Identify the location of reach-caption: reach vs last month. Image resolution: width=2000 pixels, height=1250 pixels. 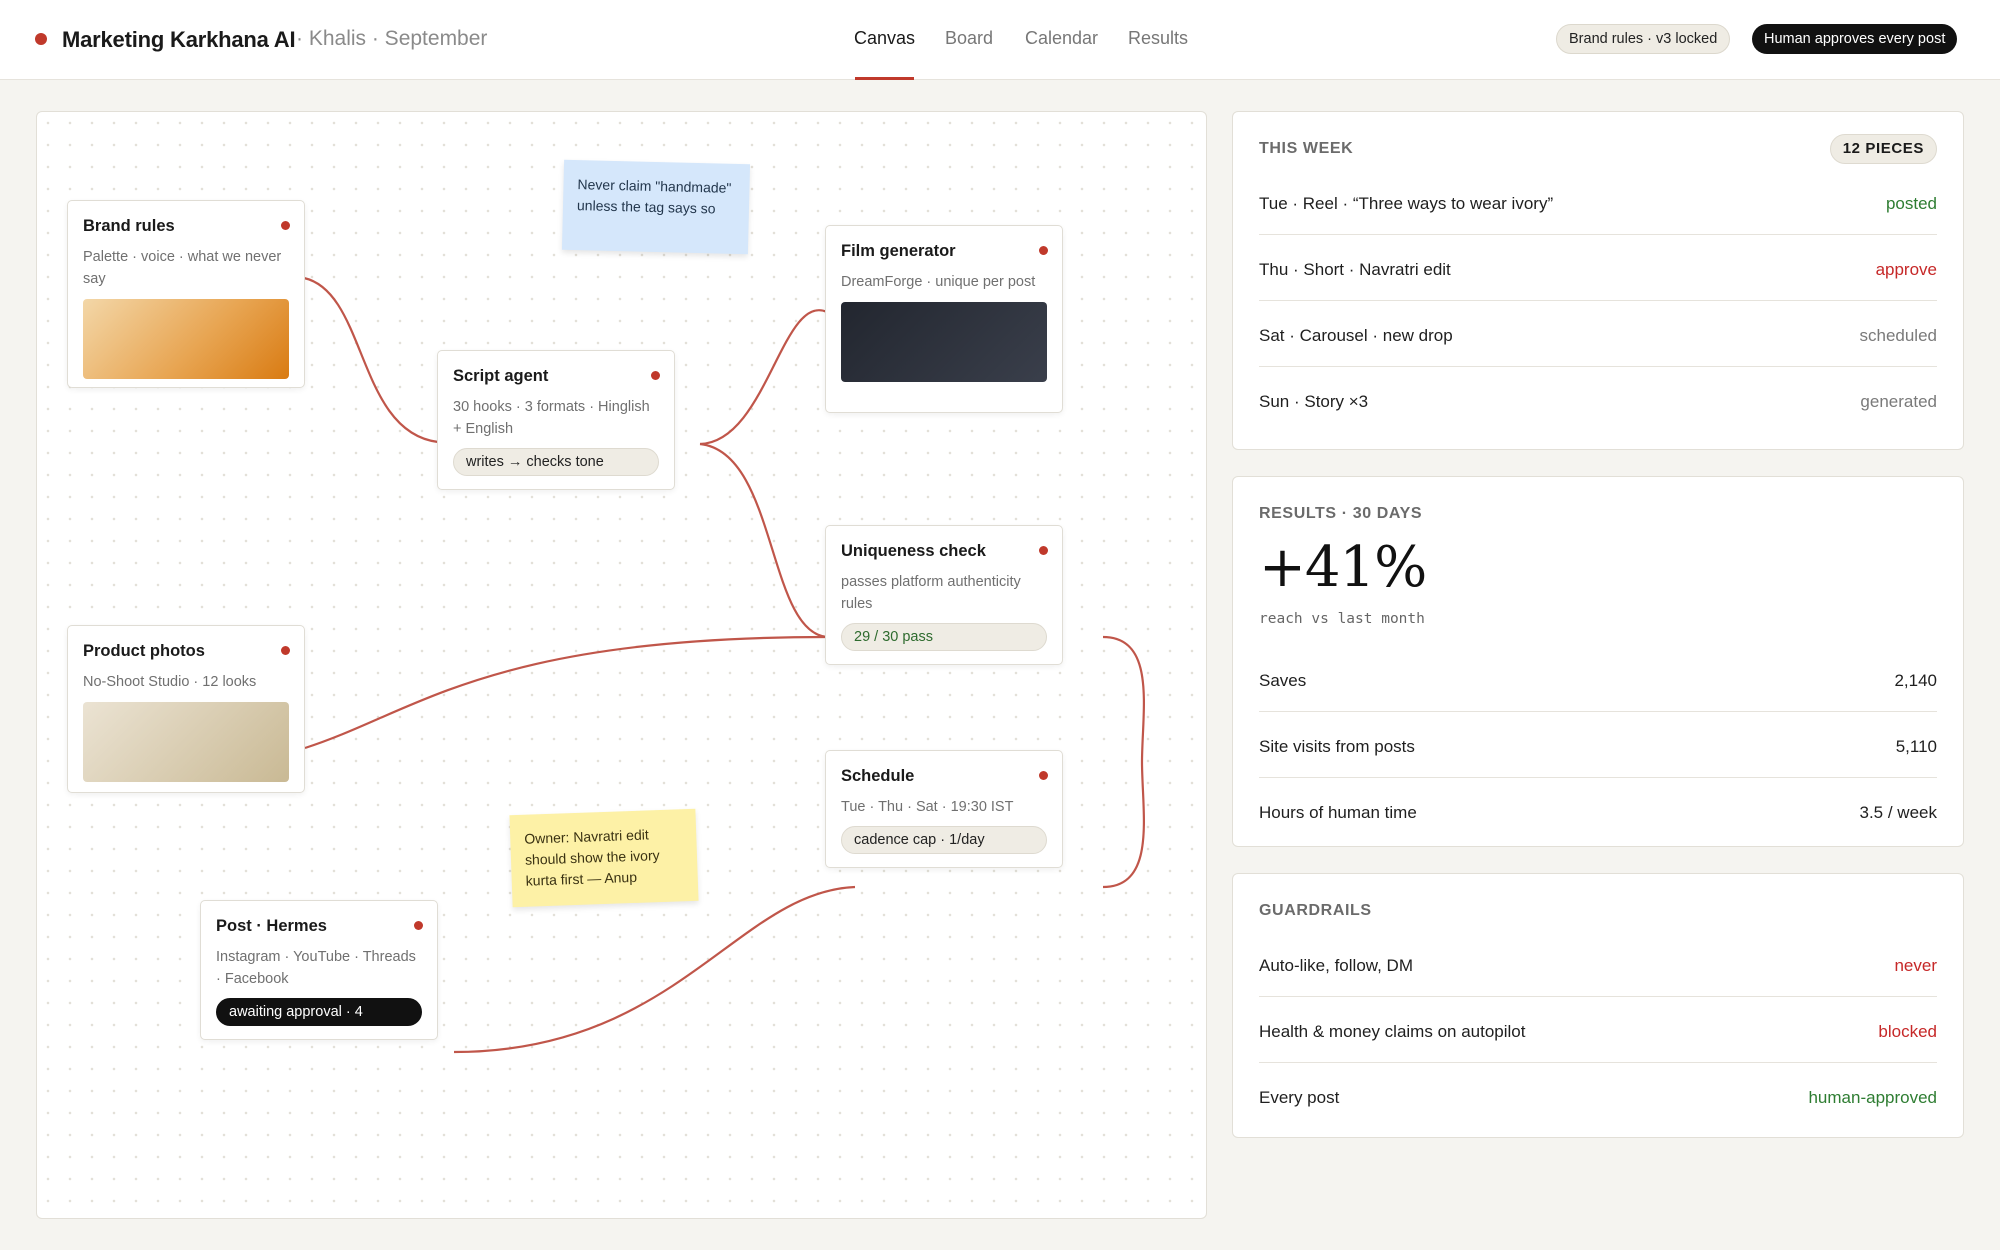
(1342, 619).